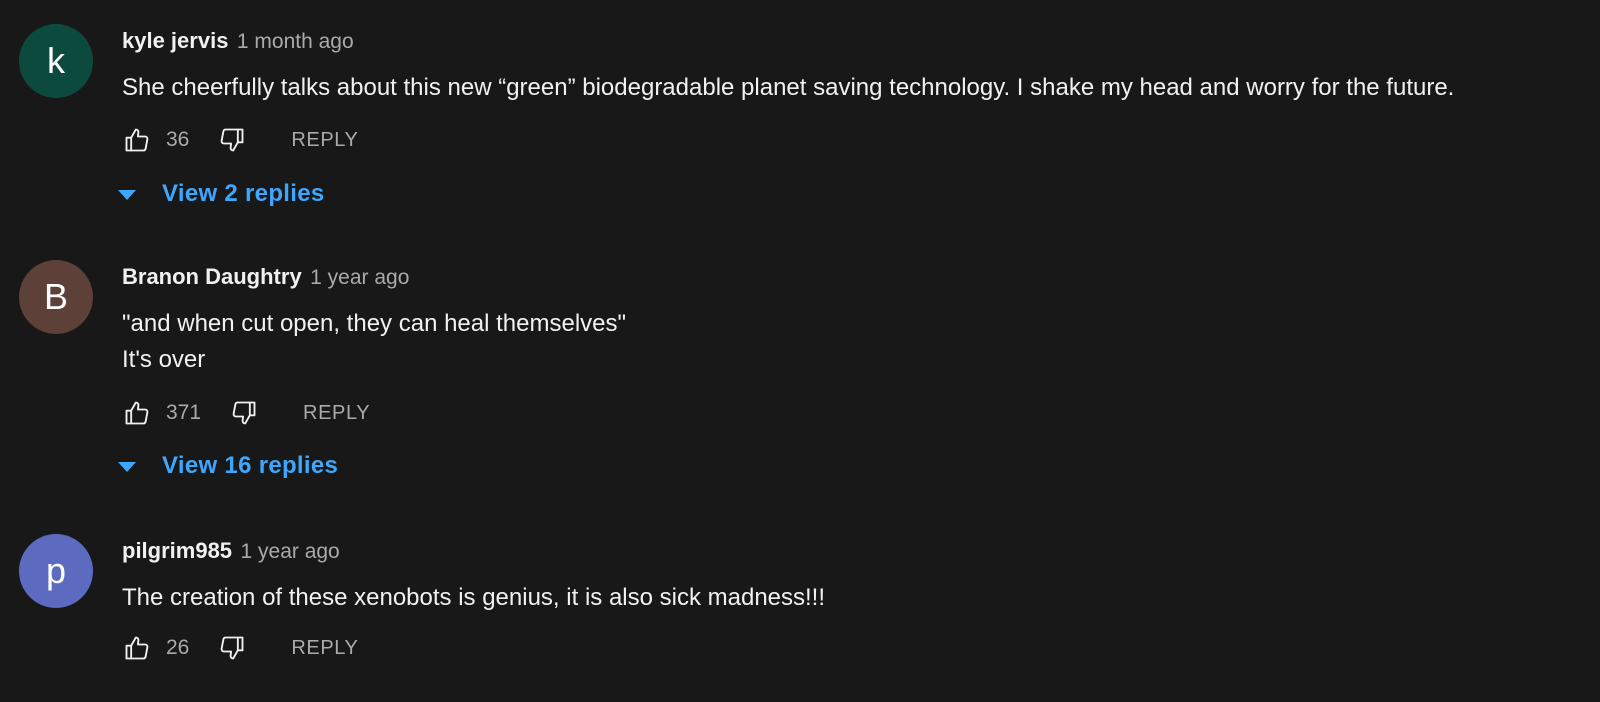  I want to click on comment-actions: 371 REPLY, so click(246, 413).